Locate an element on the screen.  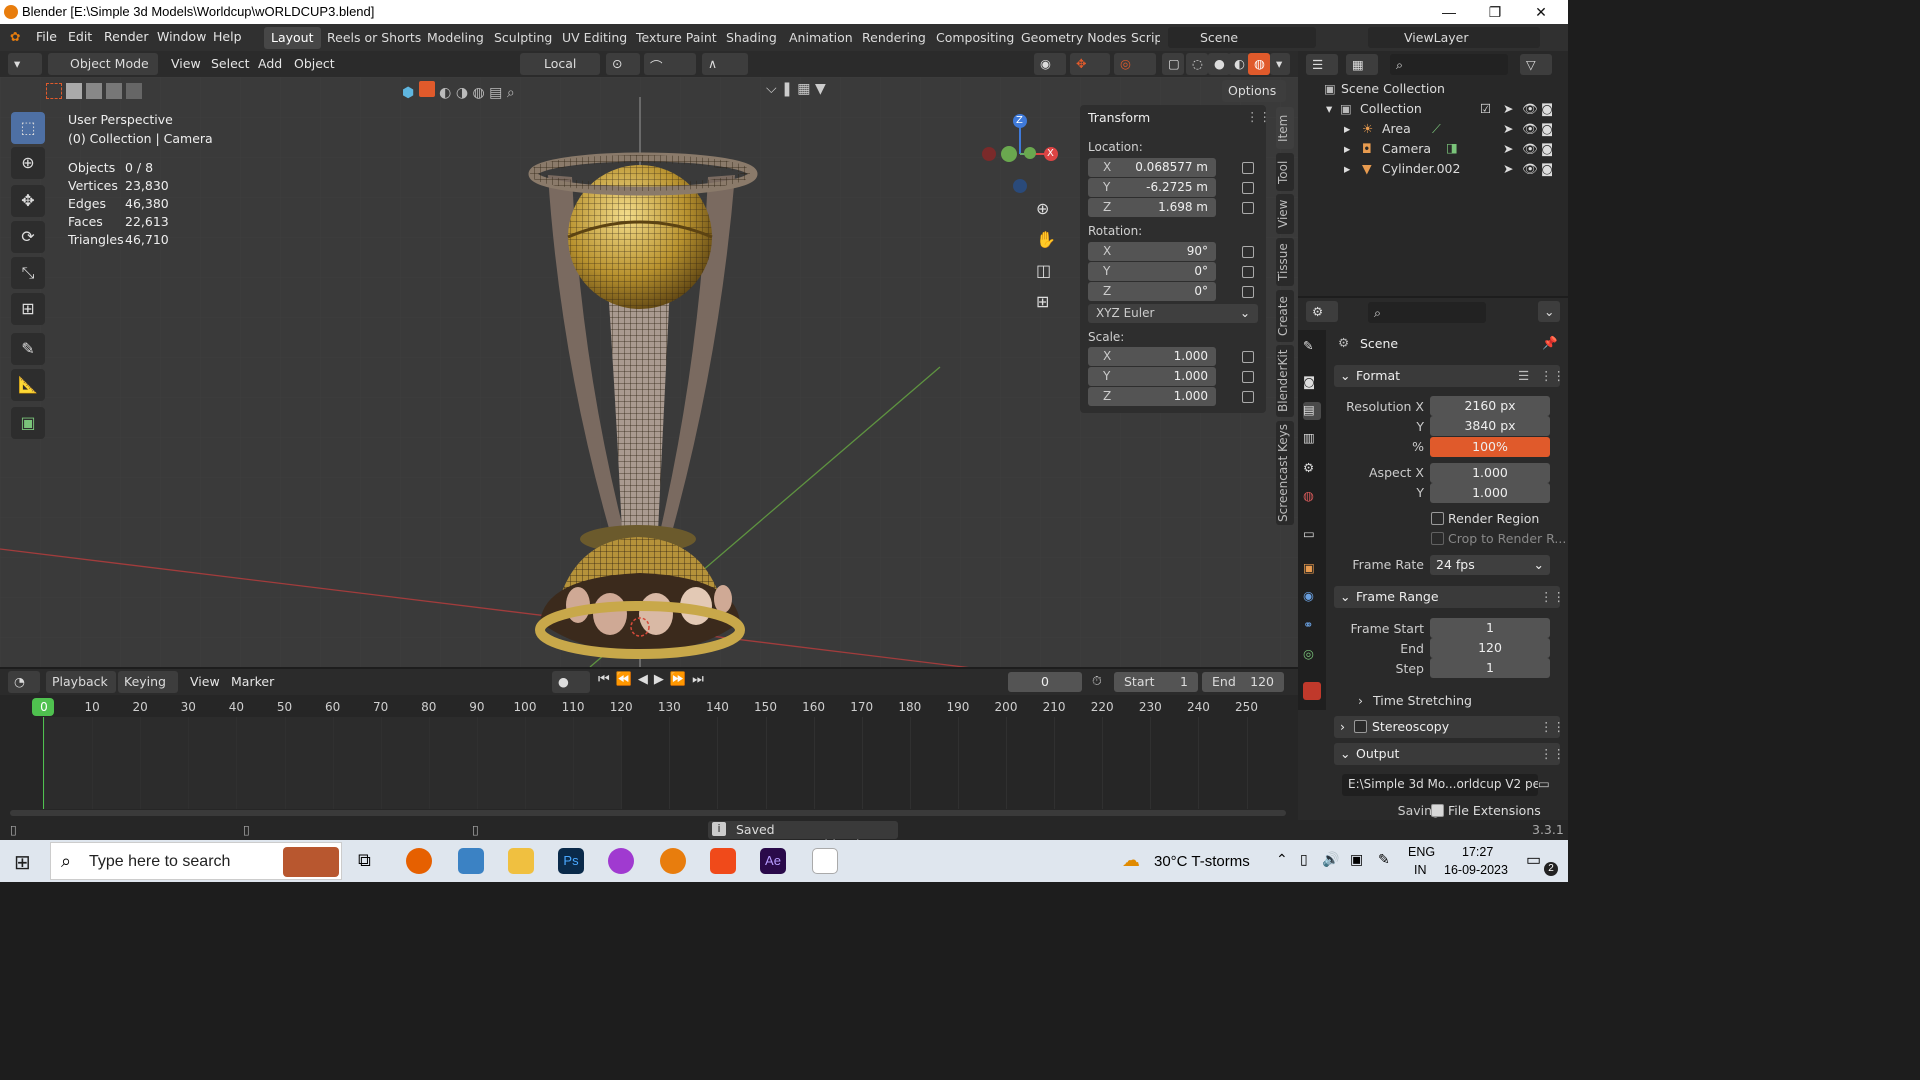
rotation-z-field: Z 0° is located at coordinates (1152, 291).